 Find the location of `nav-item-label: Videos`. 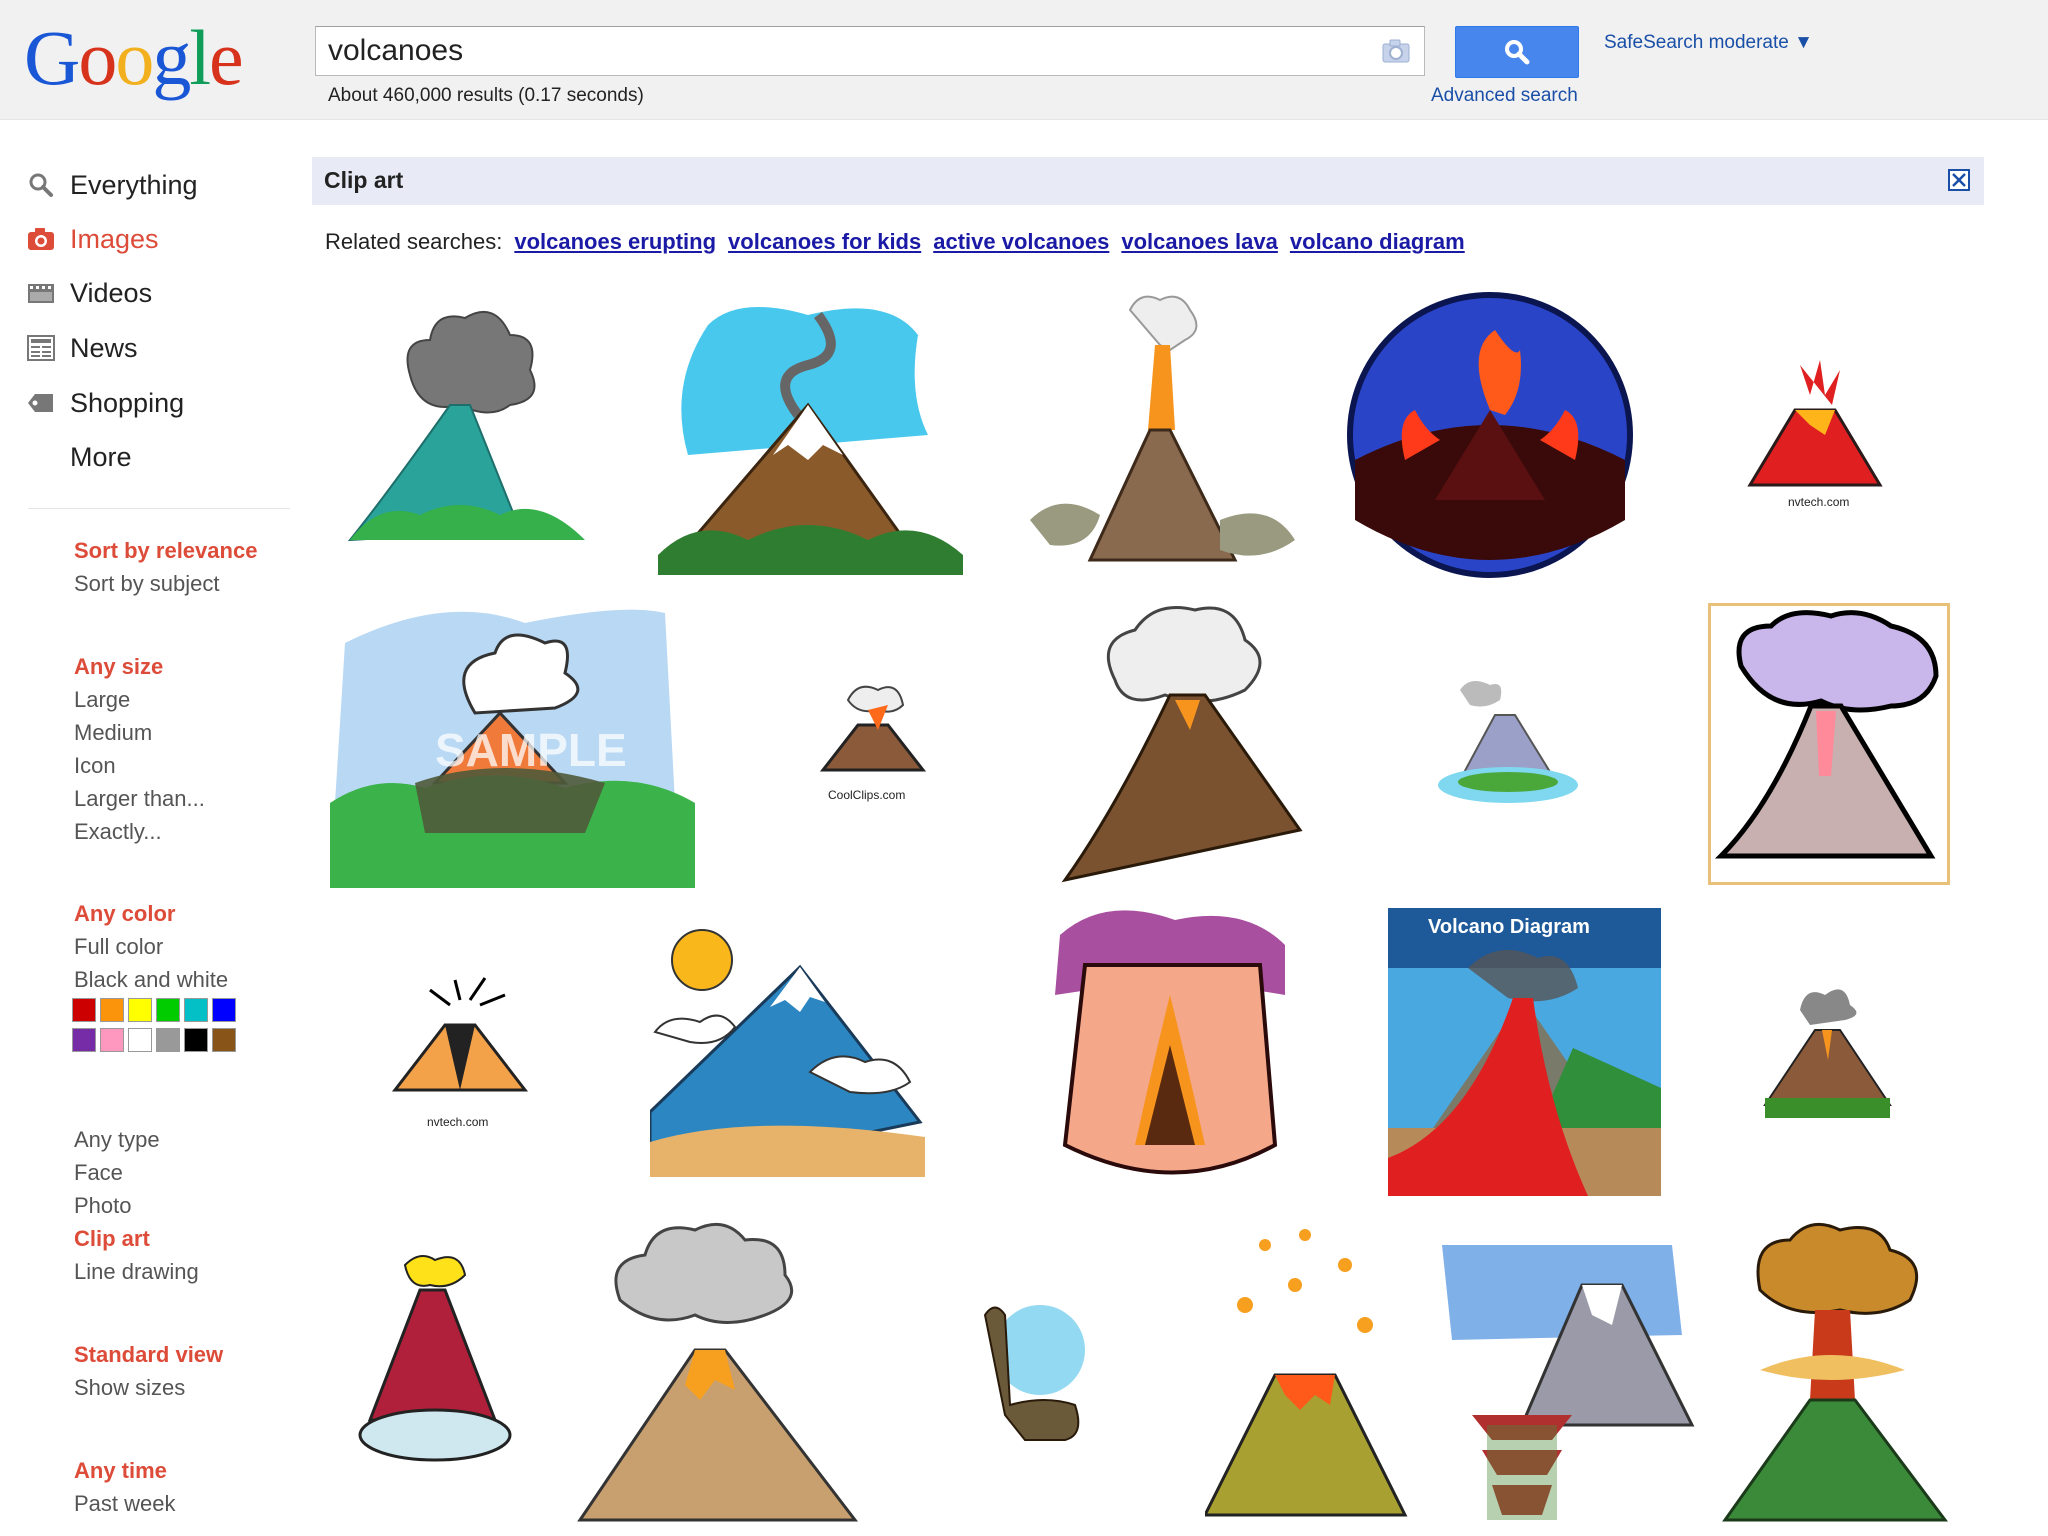

nav-item-label: Videos is located at coordinates (111, 292).